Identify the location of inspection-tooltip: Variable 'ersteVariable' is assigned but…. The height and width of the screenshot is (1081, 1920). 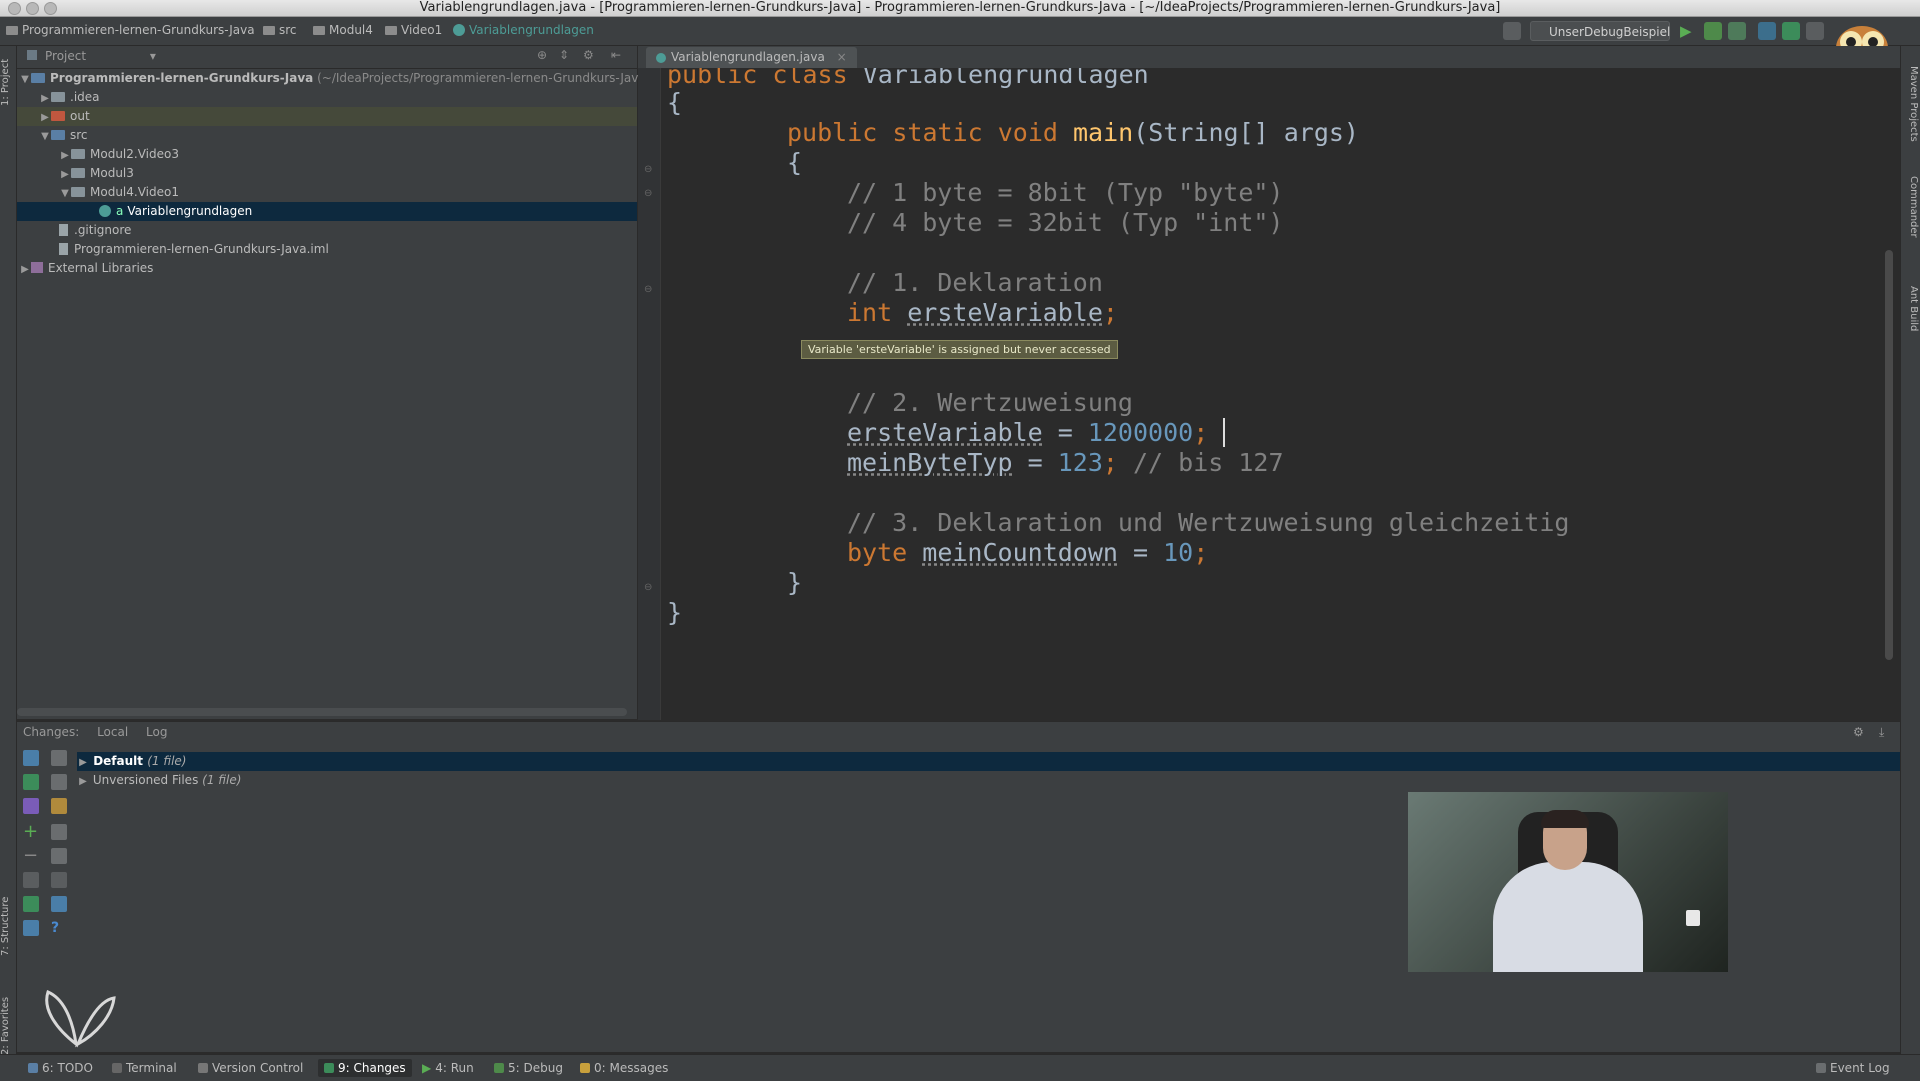
(959, 349).